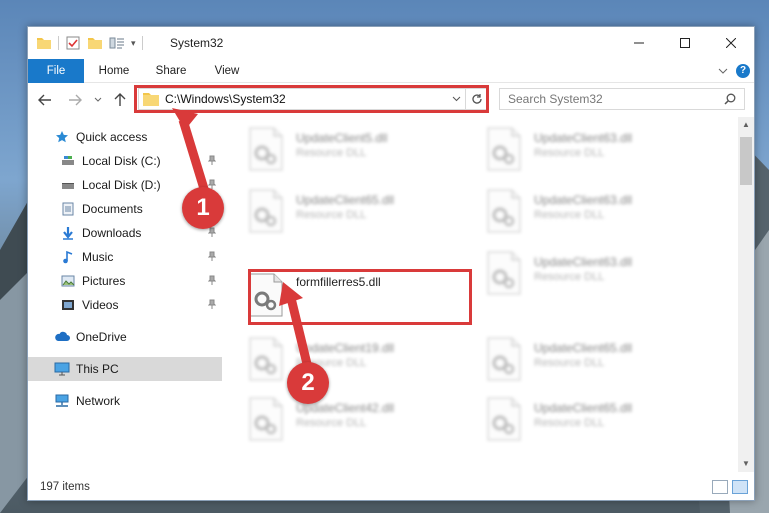  I want to click on close-button, so click(731, 43).